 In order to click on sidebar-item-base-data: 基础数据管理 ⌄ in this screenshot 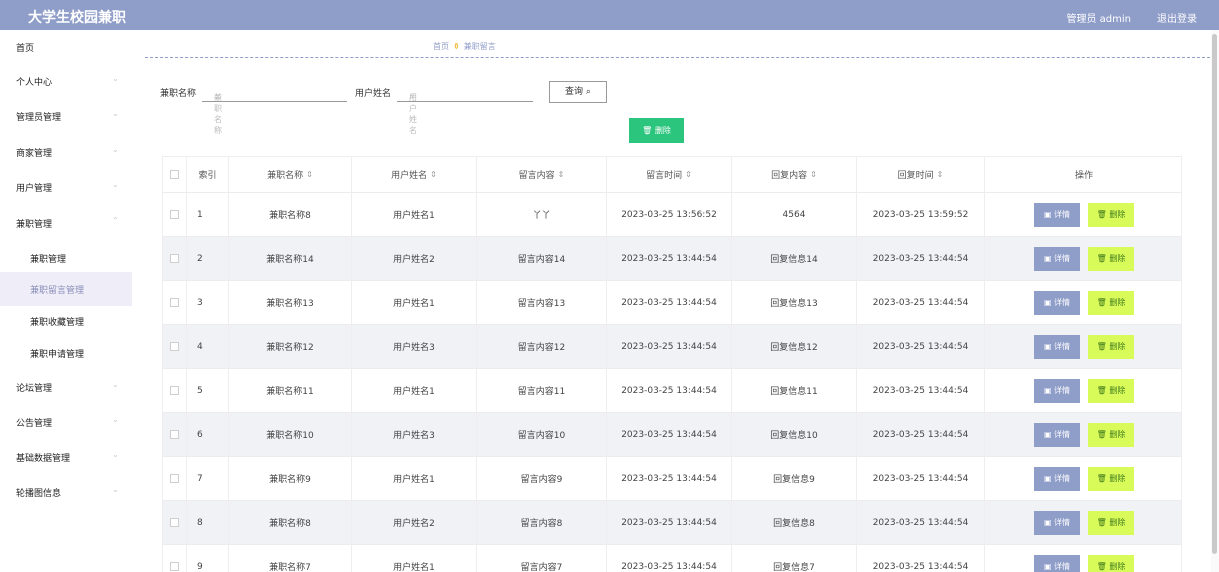, I will do `click(66, 457)`.